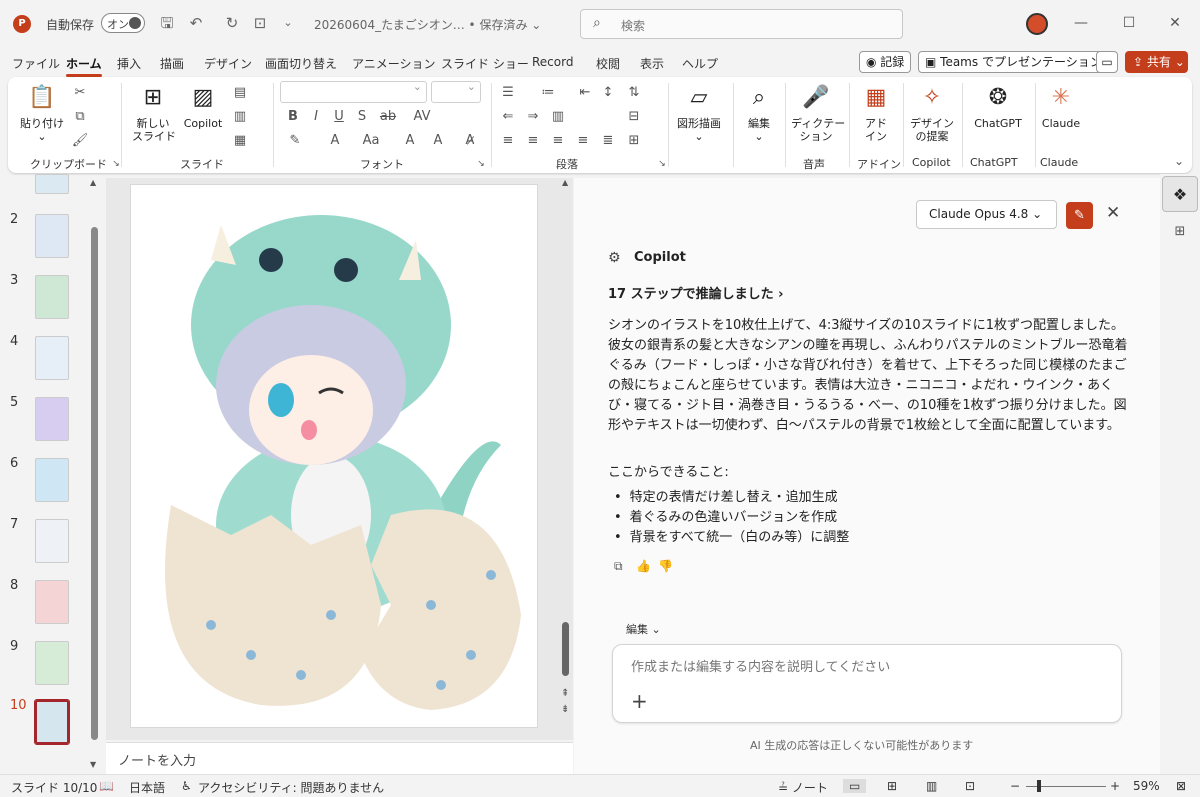 This screenshot has width=1200, height=797. I want to click on minimize-icon: —, so click(1081, 23).